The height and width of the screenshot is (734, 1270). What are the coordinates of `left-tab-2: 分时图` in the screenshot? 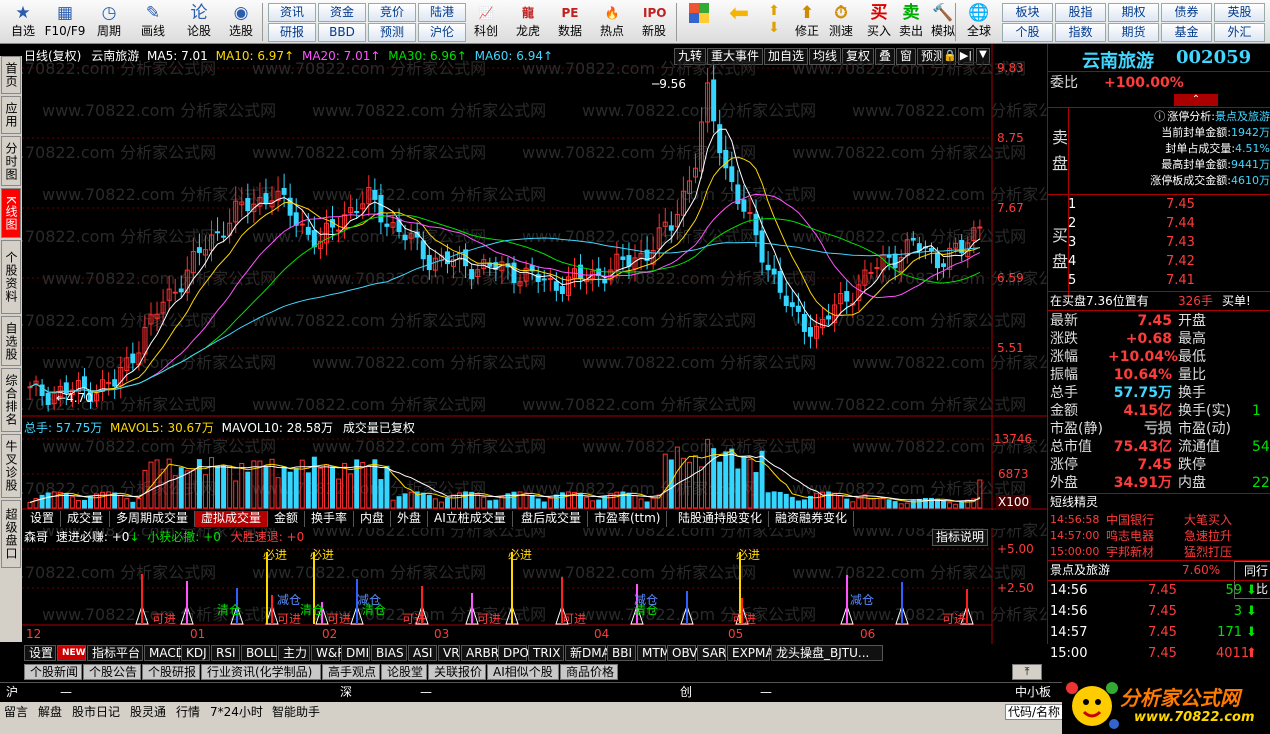 It's located at (11, 161).